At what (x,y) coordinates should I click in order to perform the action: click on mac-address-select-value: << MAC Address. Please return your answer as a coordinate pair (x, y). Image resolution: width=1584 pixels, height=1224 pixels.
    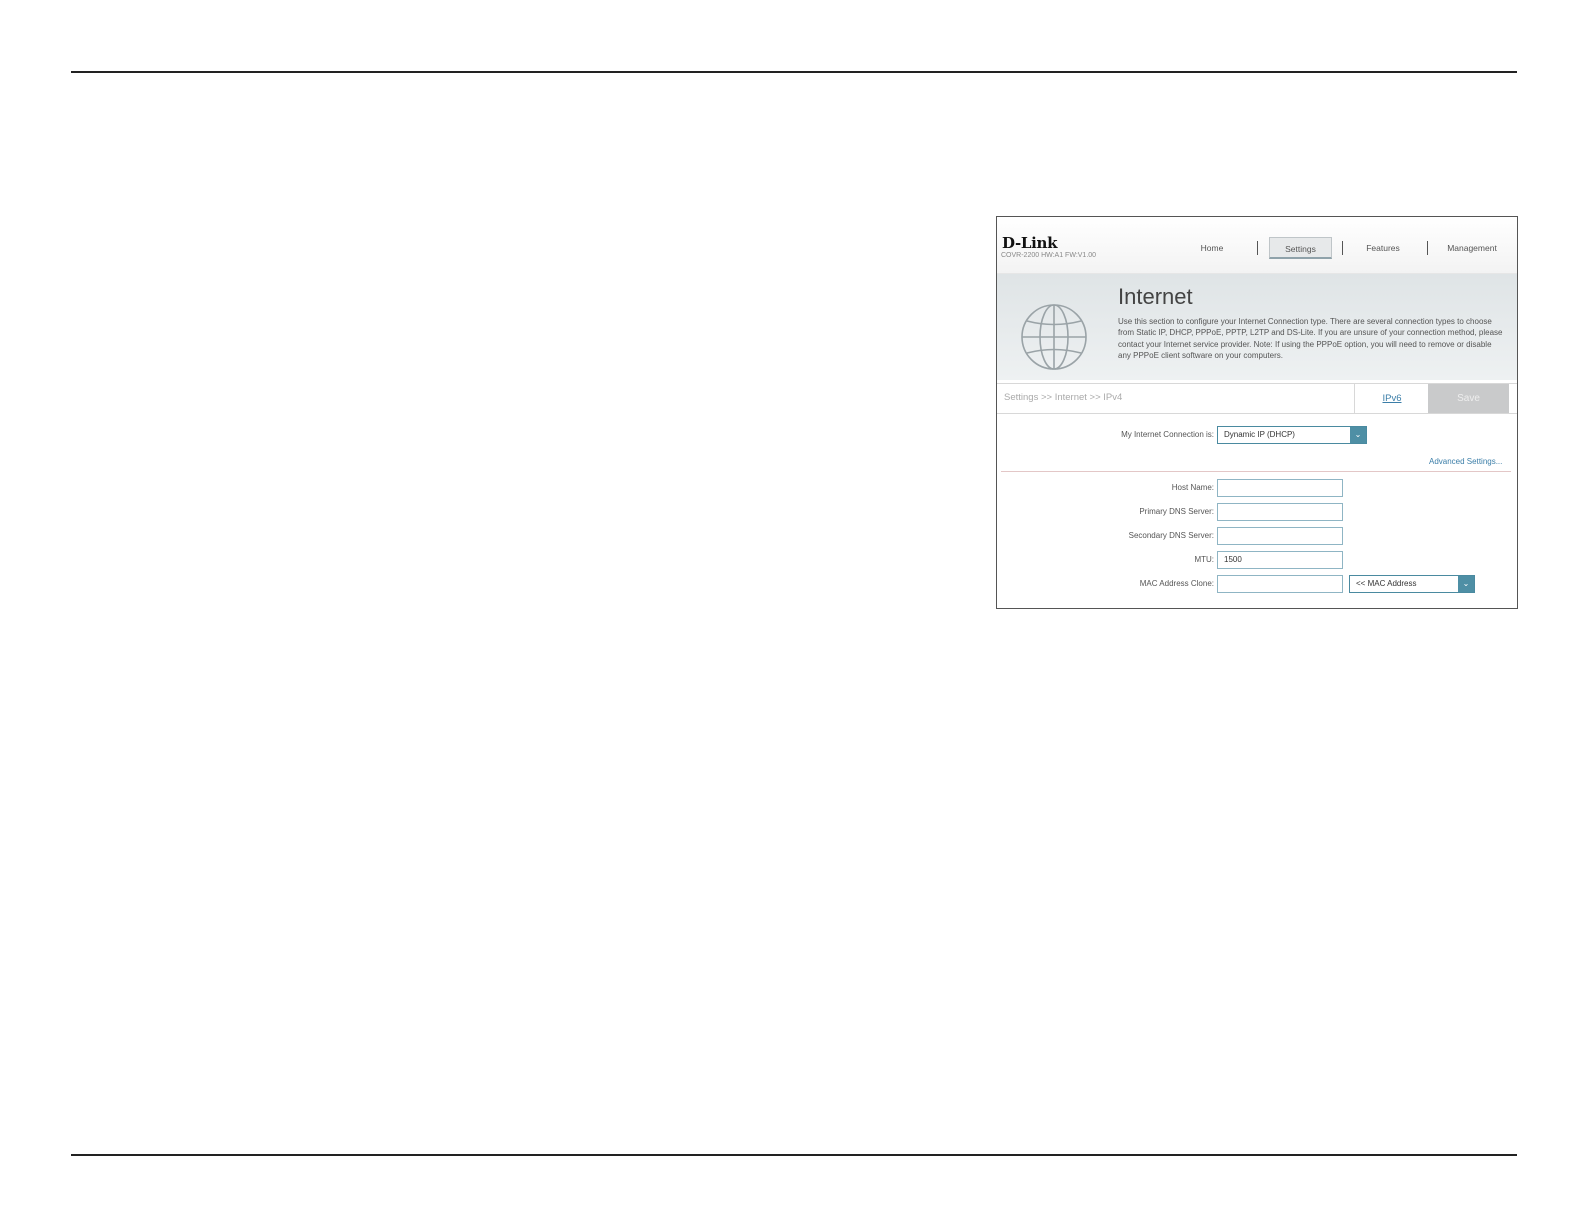
    Looking at the image, I should click on (1386, 583).